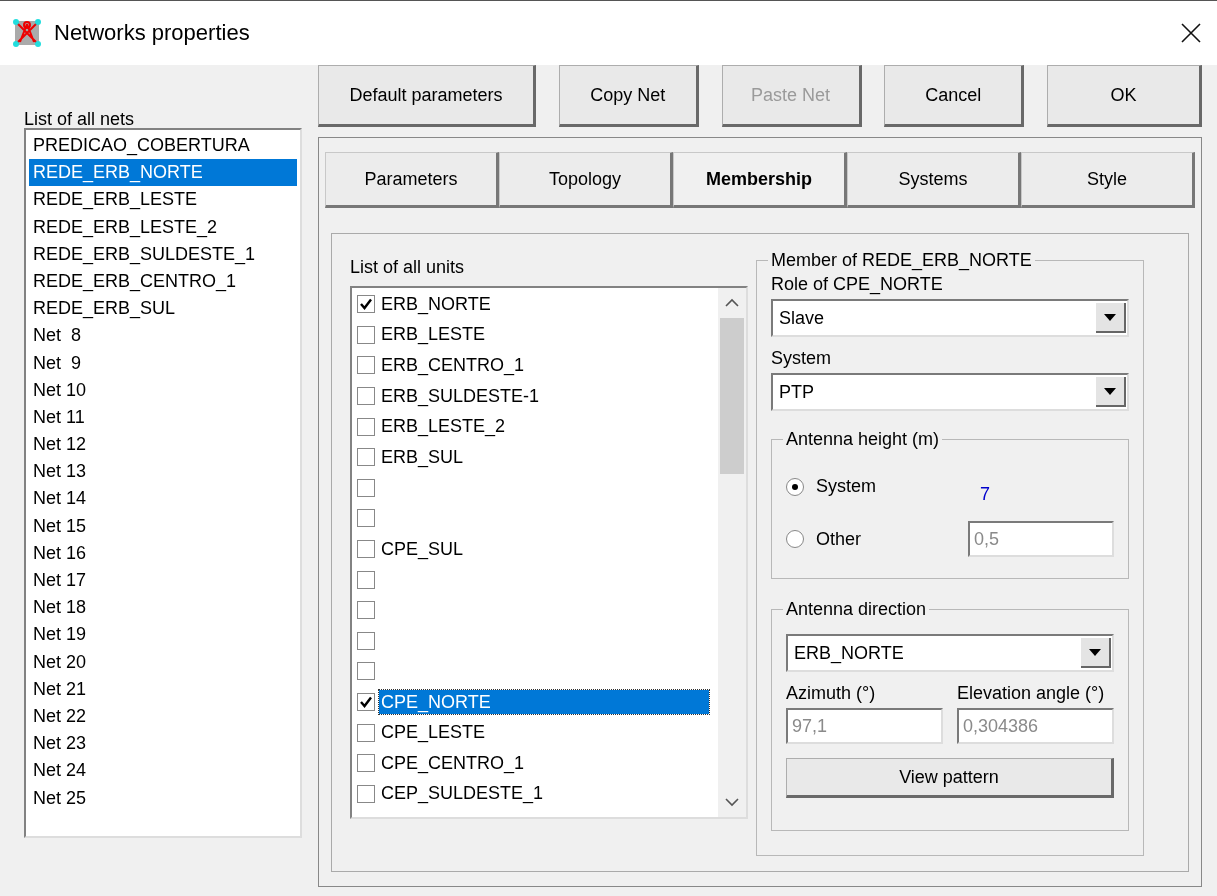  What do you see at coordinates (408, 267) in the screenshot?
I see `list-label: List of all units` at bounding box center [408, 267].